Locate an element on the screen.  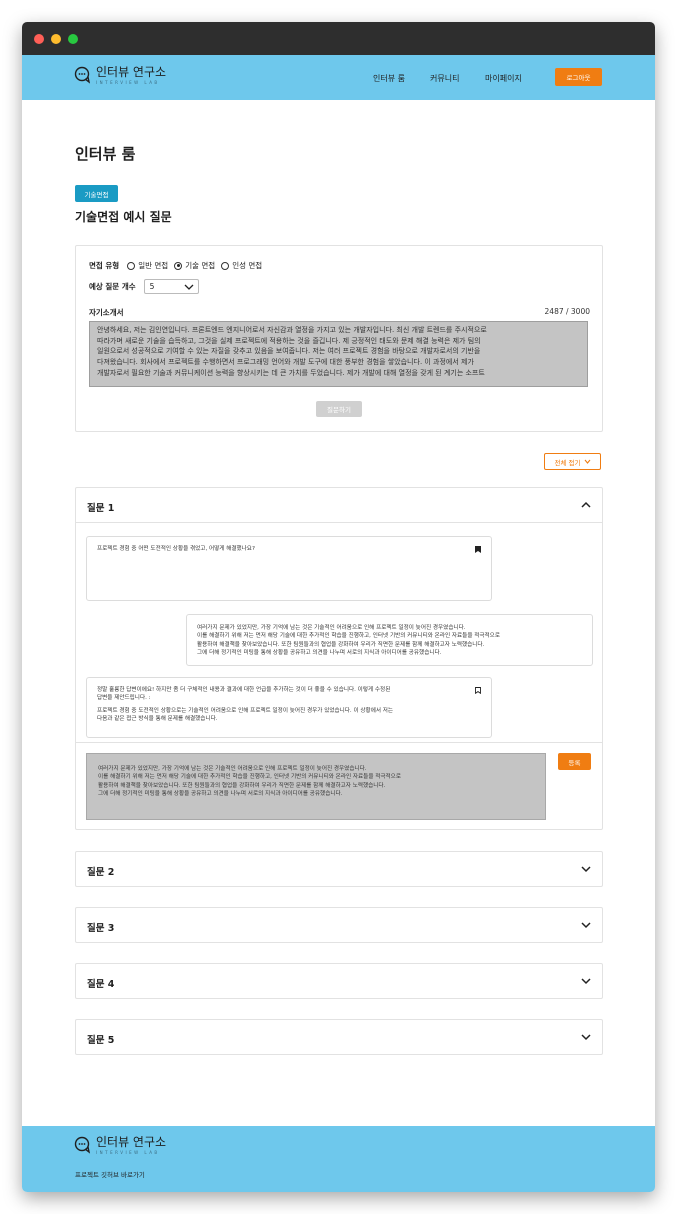
footer-brand-name: 인터뷰 연구소 is located at coordinates (131, 1142).